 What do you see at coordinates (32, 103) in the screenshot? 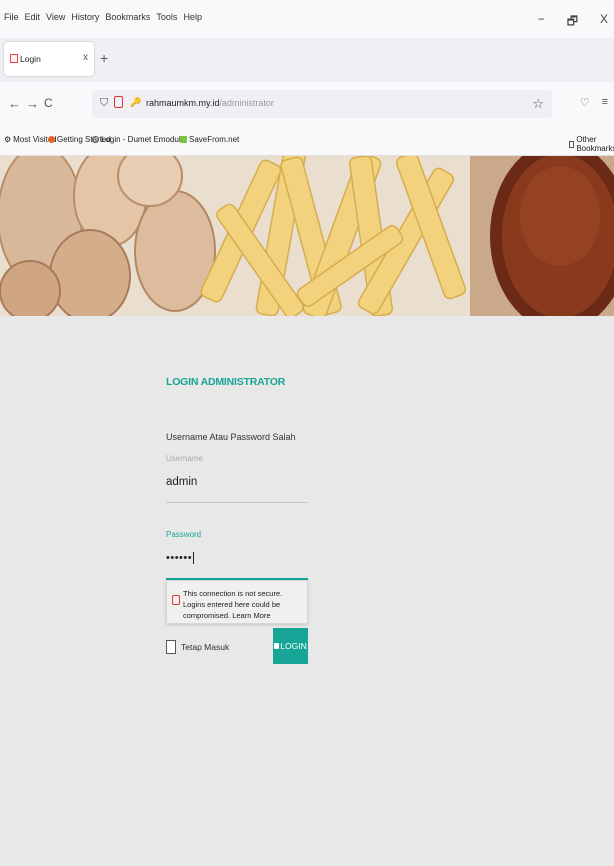
I see `forward-button: →` at bounding box center [32, 103].